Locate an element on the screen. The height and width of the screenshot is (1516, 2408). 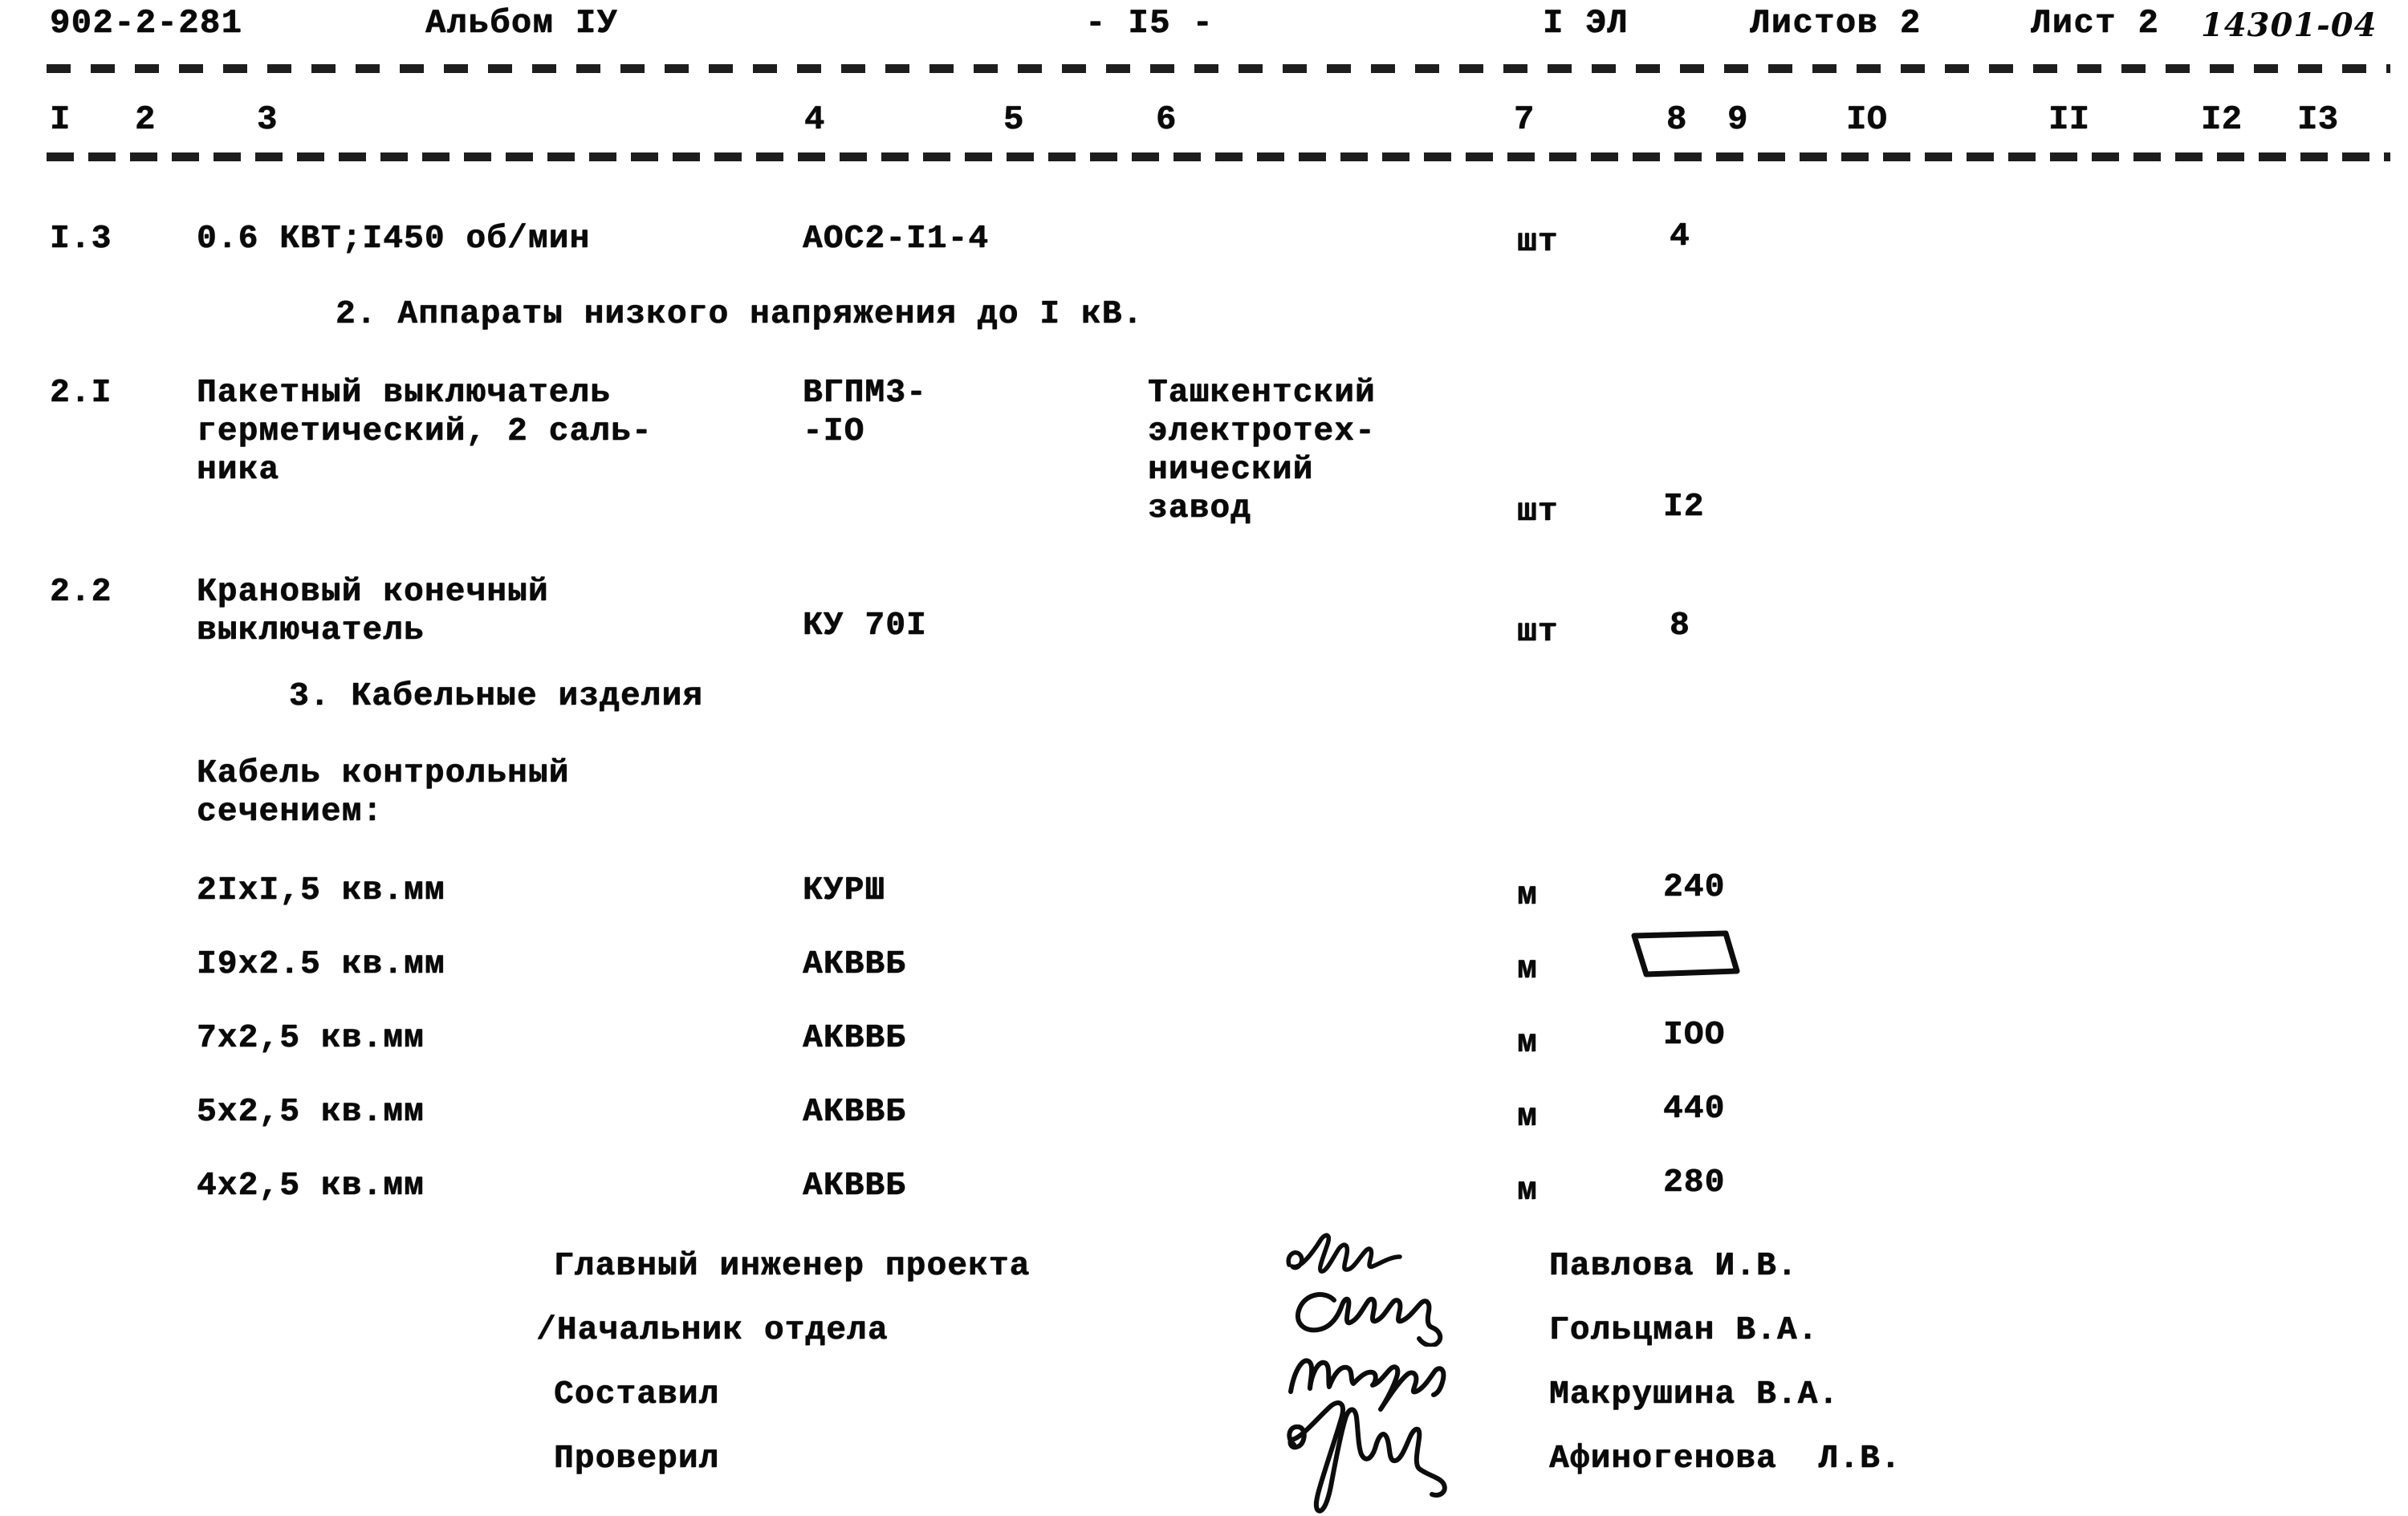
row-type: КУ 70I is located at coordinates (865, 626).